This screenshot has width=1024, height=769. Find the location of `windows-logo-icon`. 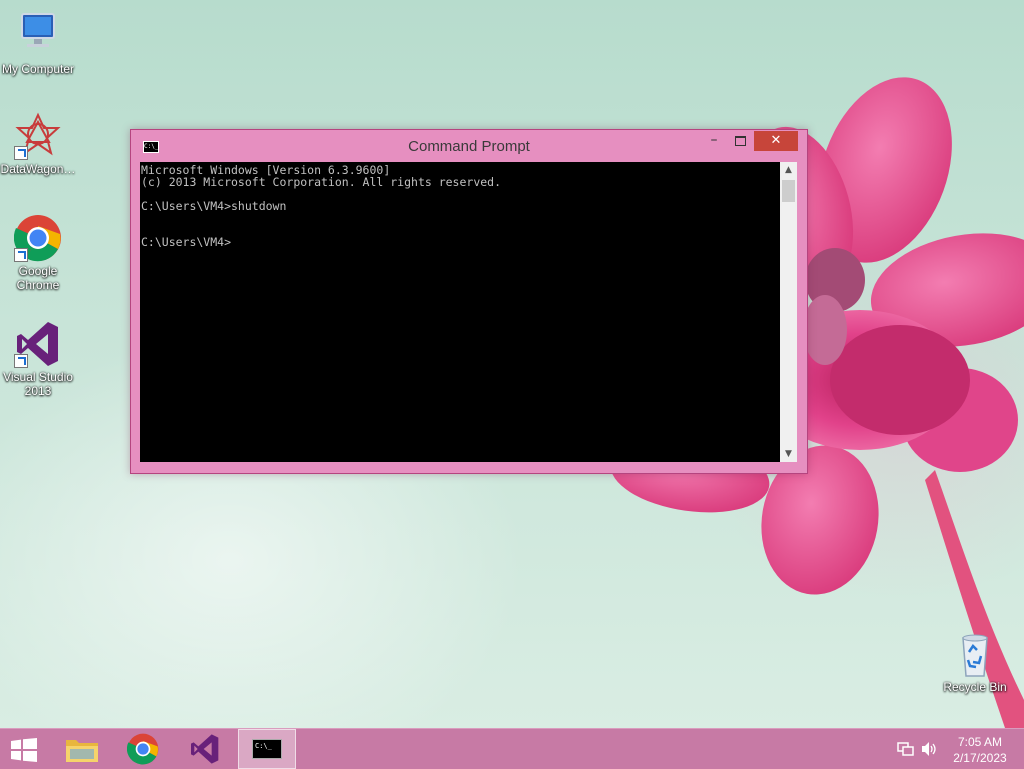

windows-logo-icon is located at coordinates (24, 750).